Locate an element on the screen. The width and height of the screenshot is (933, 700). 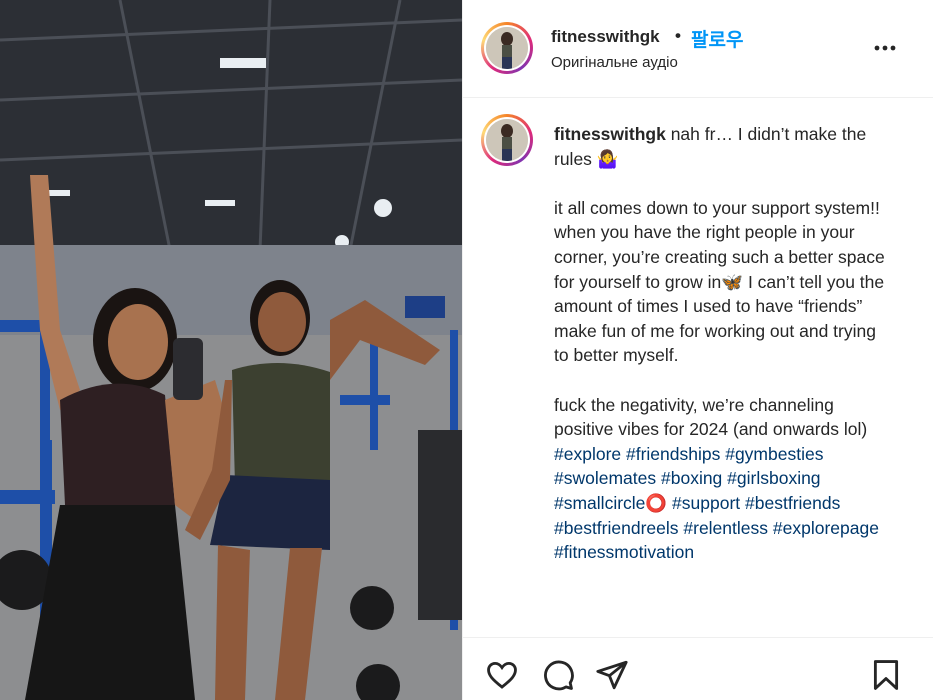
audio-link: Оригінальне аудіо is located at coordinates (614, 62).